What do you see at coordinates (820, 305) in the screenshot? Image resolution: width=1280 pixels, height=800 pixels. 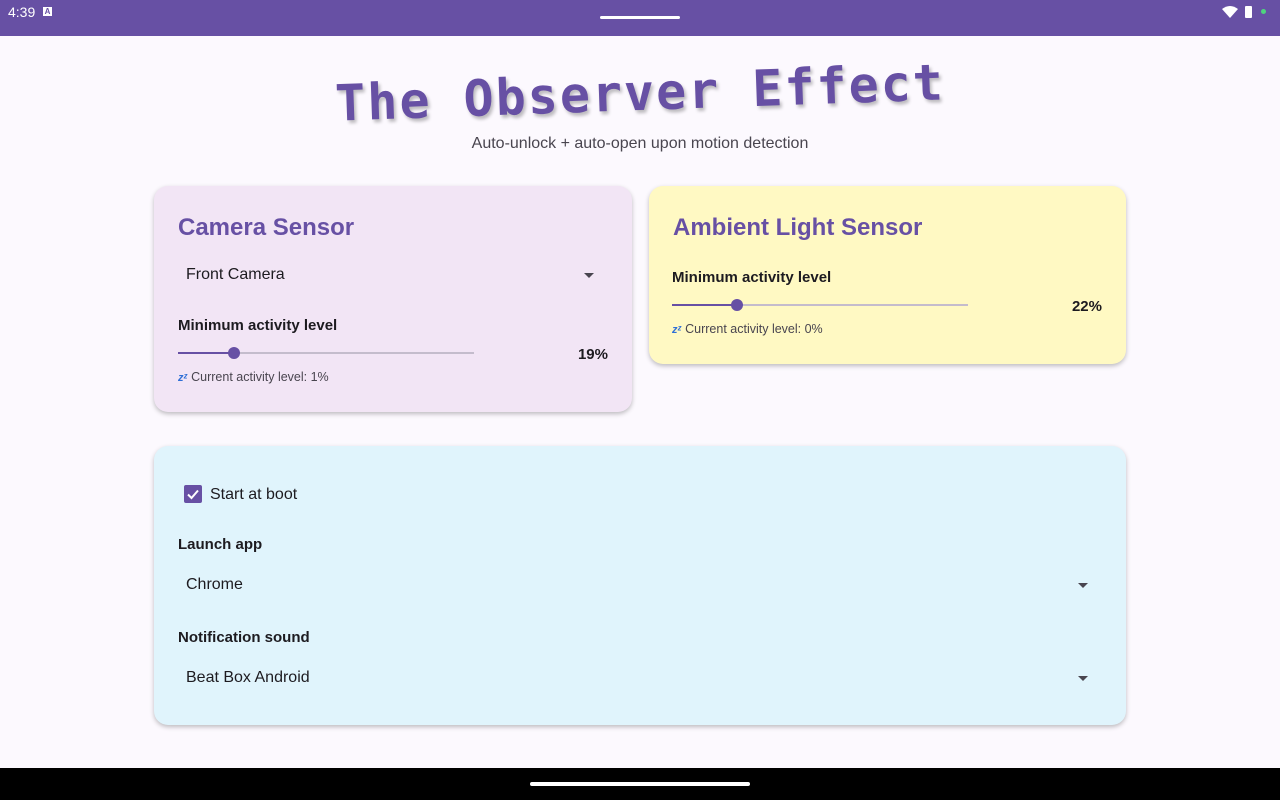 I see `light-min-activity-slider` at bounding box center [820, 305].